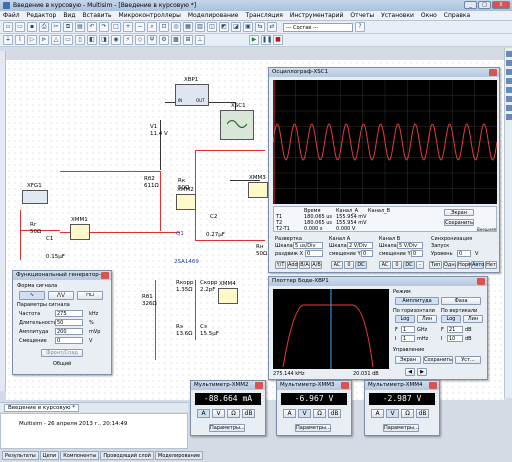  What do you see at coordinates (140, 40) in the screenshot?
I see `misc-icon: ◇` at bounding box center [140, 40].